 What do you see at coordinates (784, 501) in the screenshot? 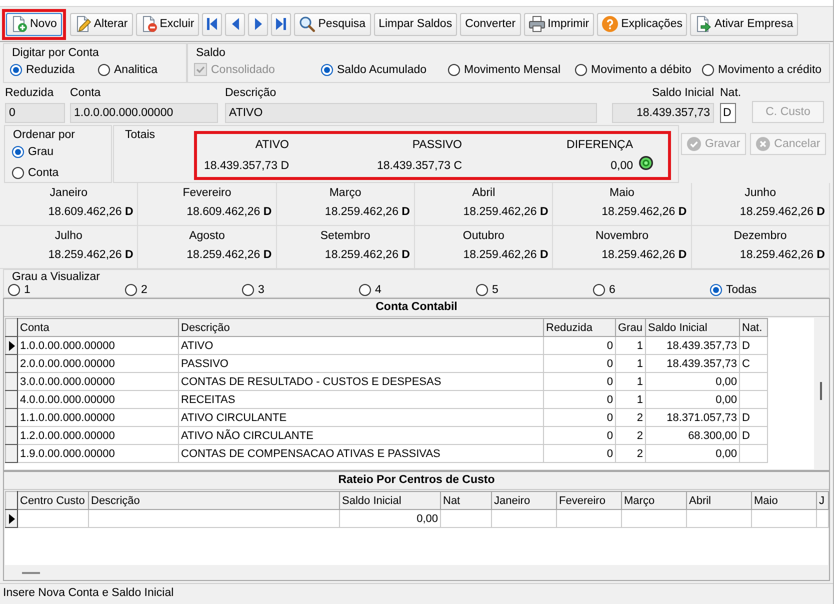
I see `column-header: Maio` at bounding box center [784, 501].